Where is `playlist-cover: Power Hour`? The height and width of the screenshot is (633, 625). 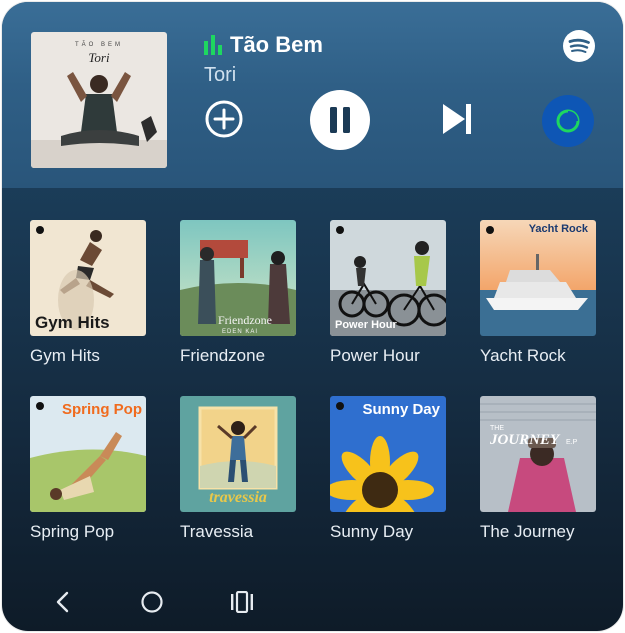
playlist-cover: Power Hour is located at coordinates (388, 278).